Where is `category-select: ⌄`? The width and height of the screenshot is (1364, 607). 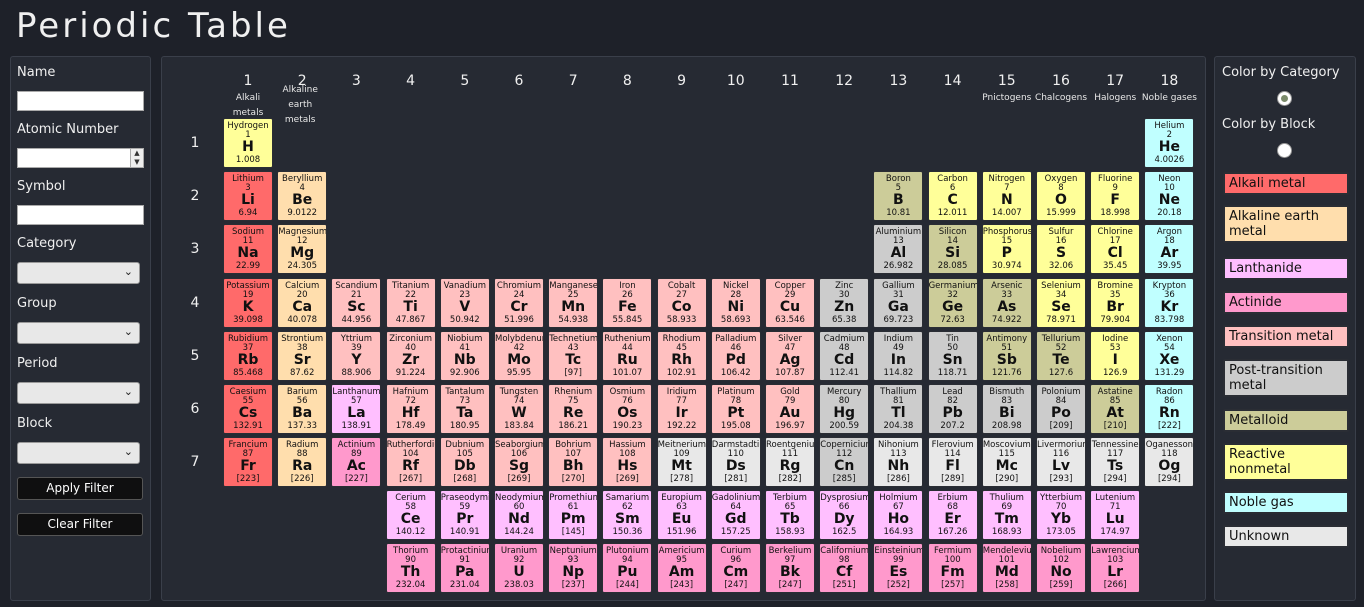
category-select: ⌄ is located at coordinates (78, 273).